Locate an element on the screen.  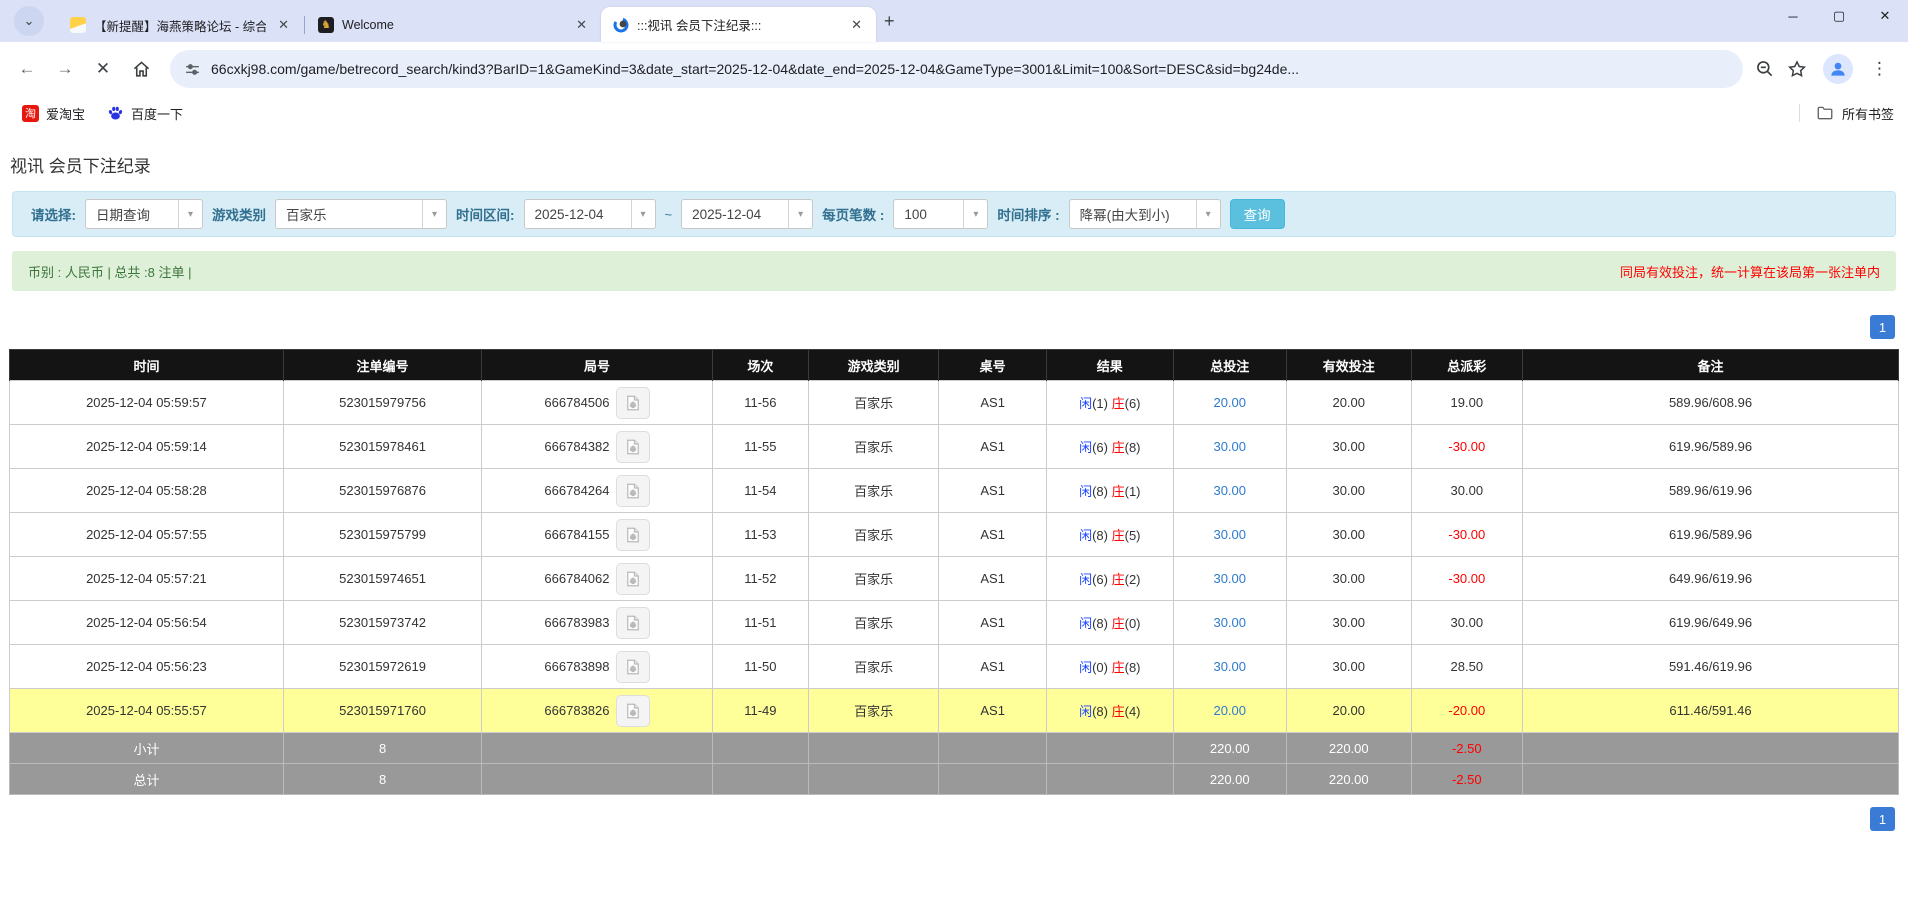
sort-order-select: 降幂(由大到小) ▾ is located at coordinates (1144, 214).